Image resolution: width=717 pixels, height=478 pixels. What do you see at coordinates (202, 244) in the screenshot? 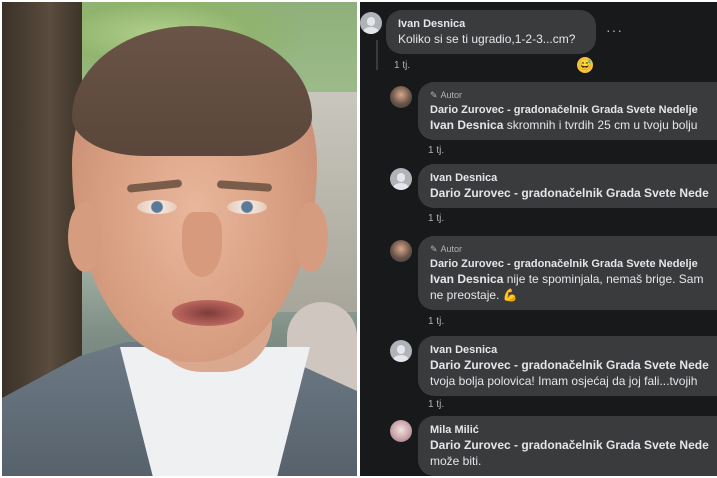
I see `nose` at bounding box center [202, 244].